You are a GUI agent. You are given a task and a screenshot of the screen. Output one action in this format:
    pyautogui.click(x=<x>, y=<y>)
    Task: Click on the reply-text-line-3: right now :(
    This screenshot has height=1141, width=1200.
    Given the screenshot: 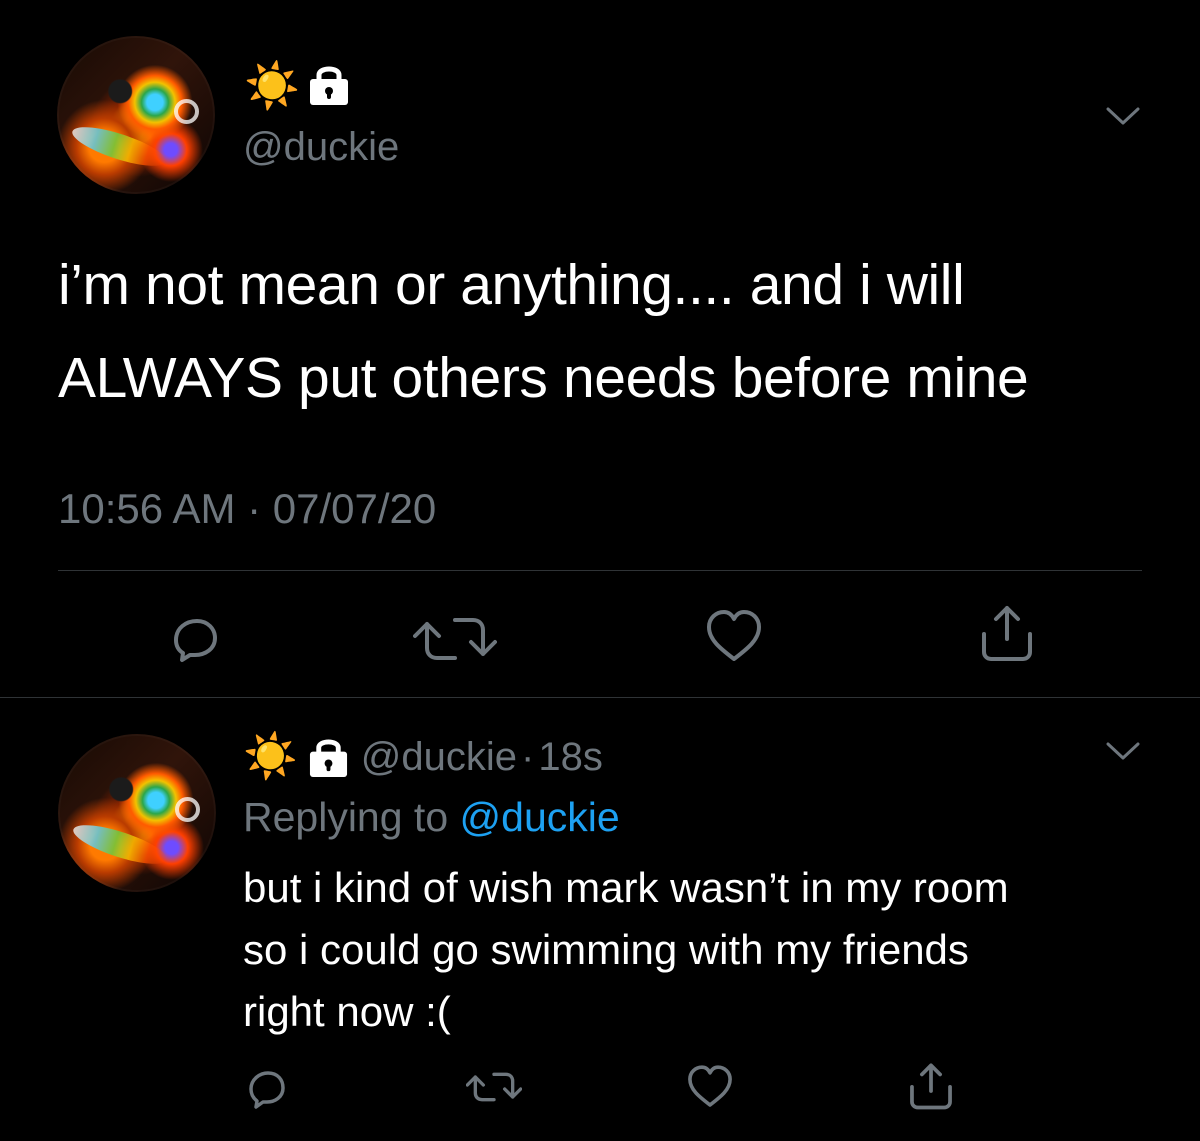 What is the action you would take?
    pyautogui.click(x=347, y=1011)
    